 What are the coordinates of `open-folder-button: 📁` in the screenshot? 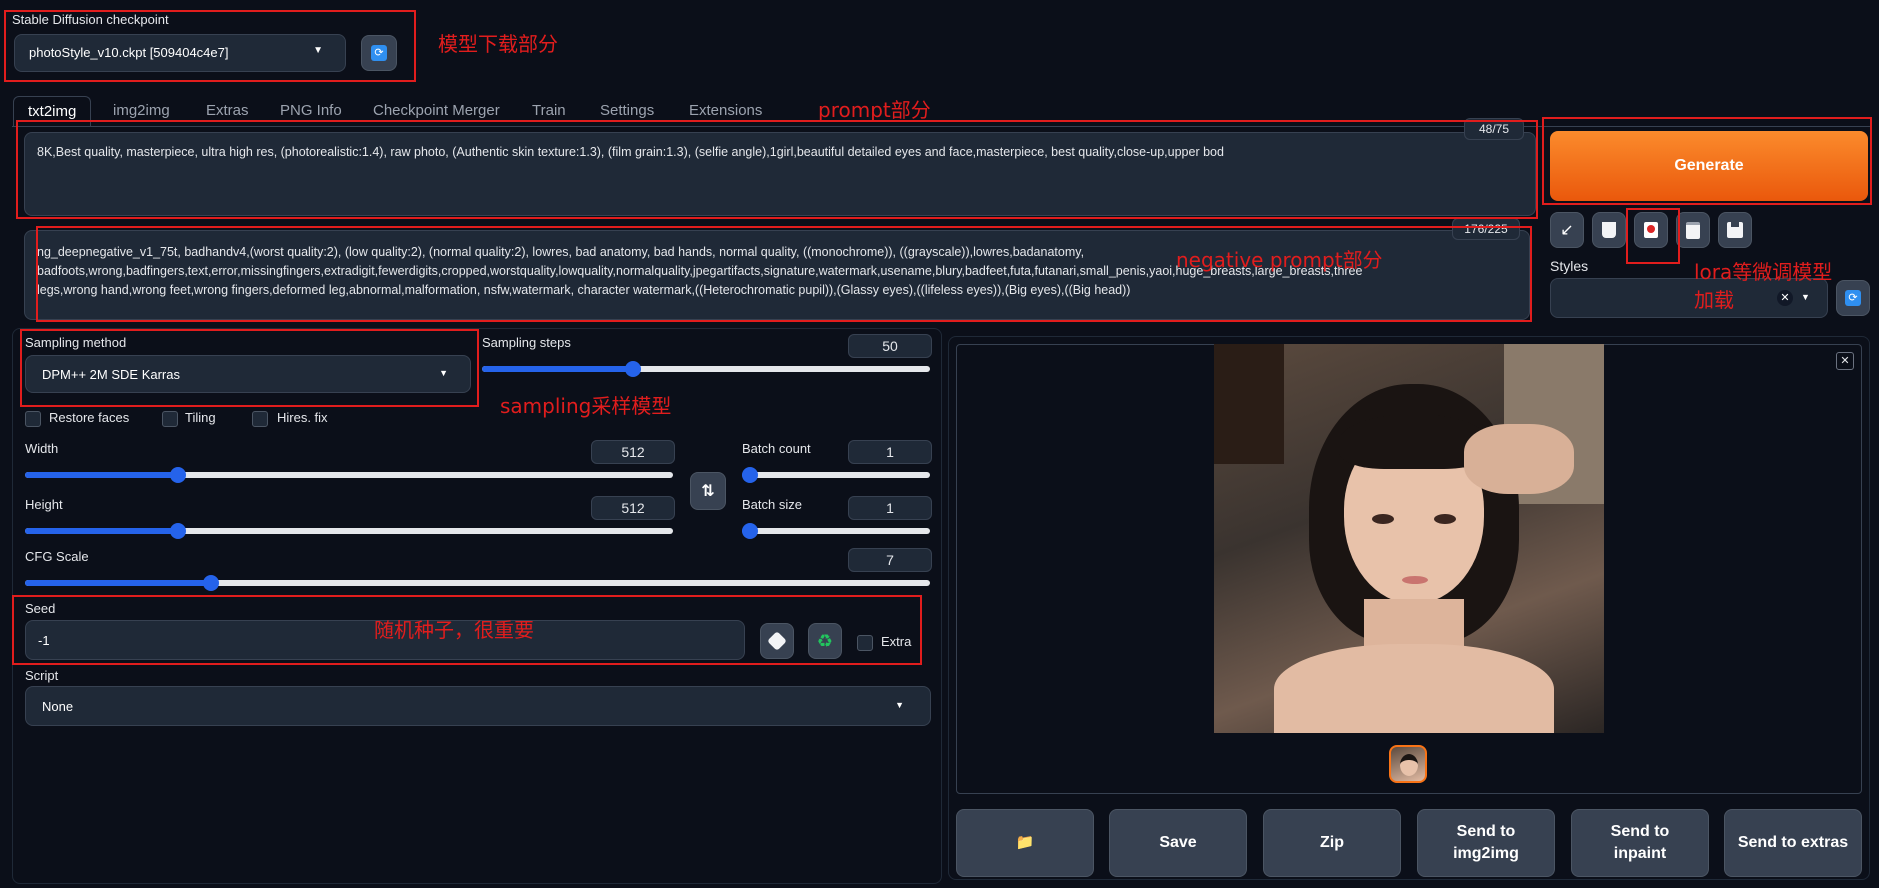 It's located at (1025, 843).